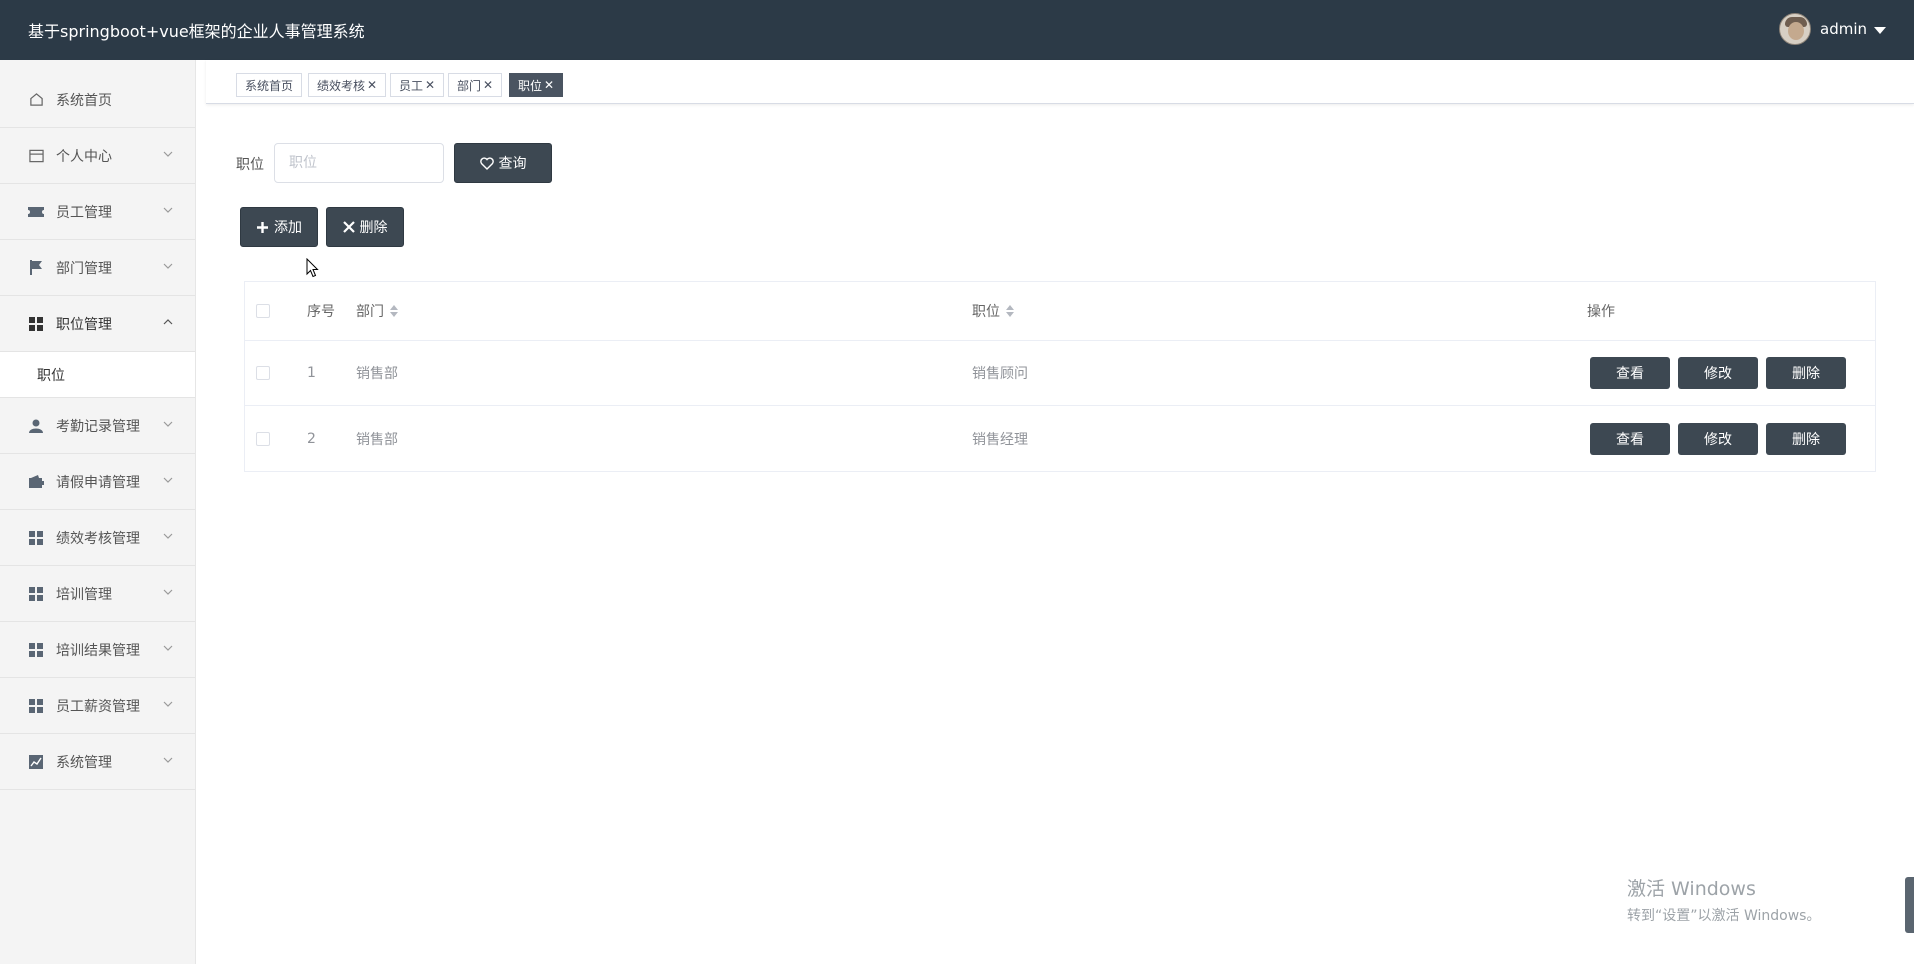 The height and width of the screenshot is (964, 1914). What do you see at coordinates (370, 312) in the screenshot?
I see `column-header-label: 部门` at bounding box center [370, 312].